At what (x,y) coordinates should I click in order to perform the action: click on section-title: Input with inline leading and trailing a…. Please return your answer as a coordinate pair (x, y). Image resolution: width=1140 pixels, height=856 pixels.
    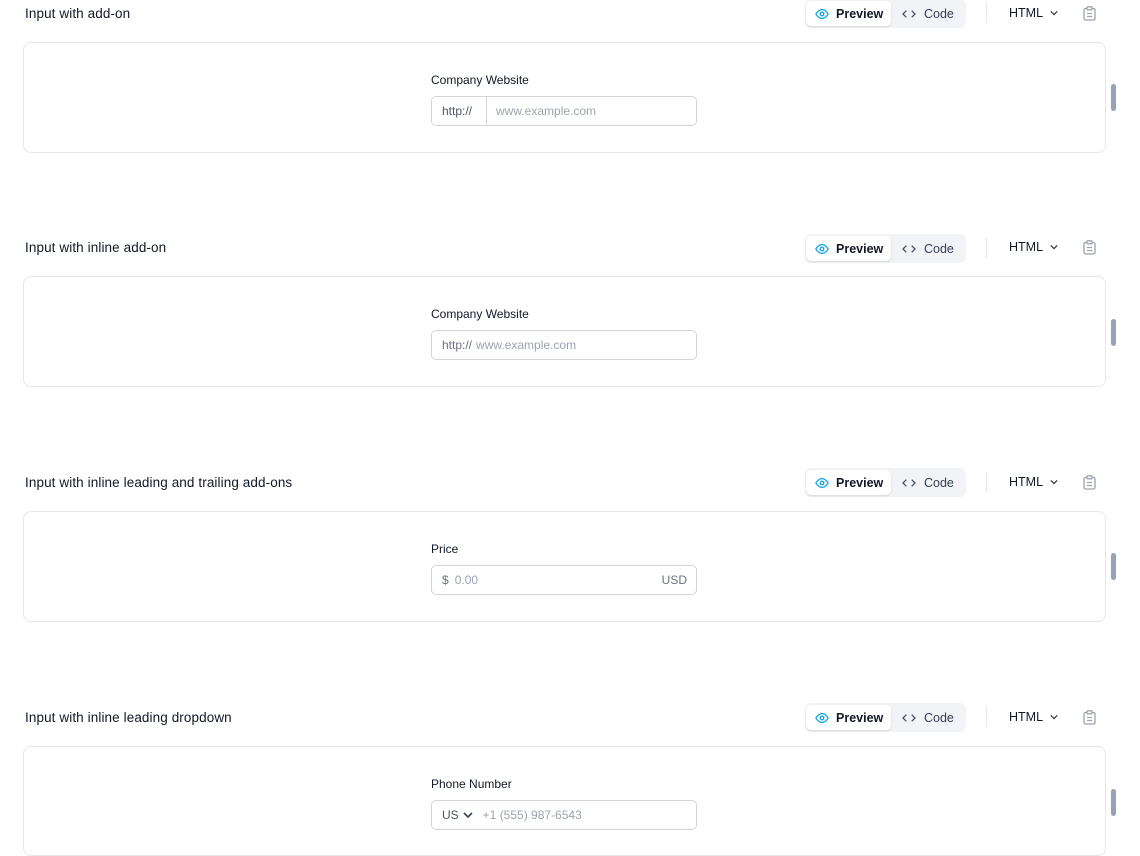
    Looking at the image, I should click on (159, 482).